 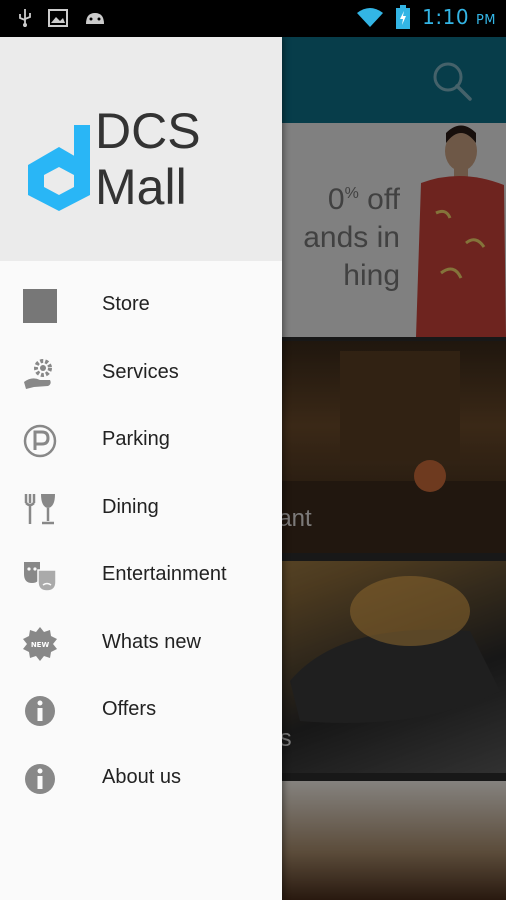 What do you see at coordinates (151, 641) in the screenshot?
I see `drawer-item-label: Whats new` at bounding box center [151, 641].